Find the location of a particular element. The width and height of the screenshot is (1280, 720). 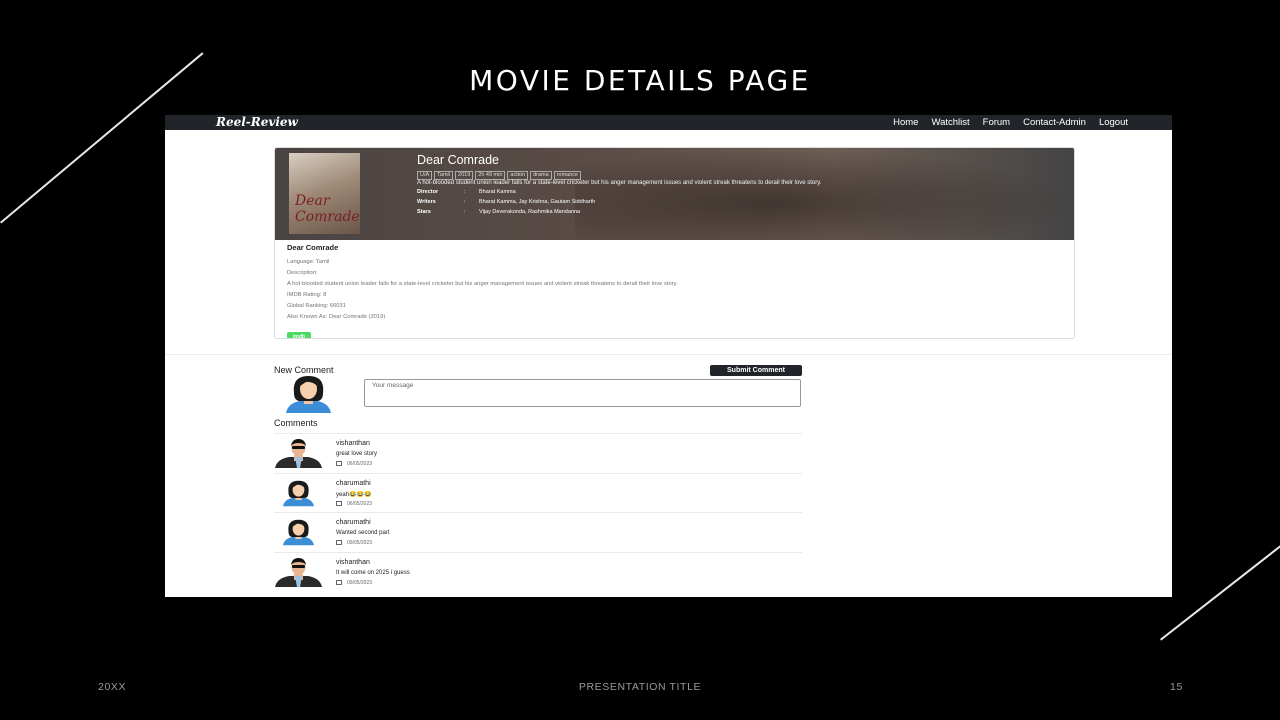

slide-title: MOVIE DETAILS PAGE is located at coordinates (640, 80).